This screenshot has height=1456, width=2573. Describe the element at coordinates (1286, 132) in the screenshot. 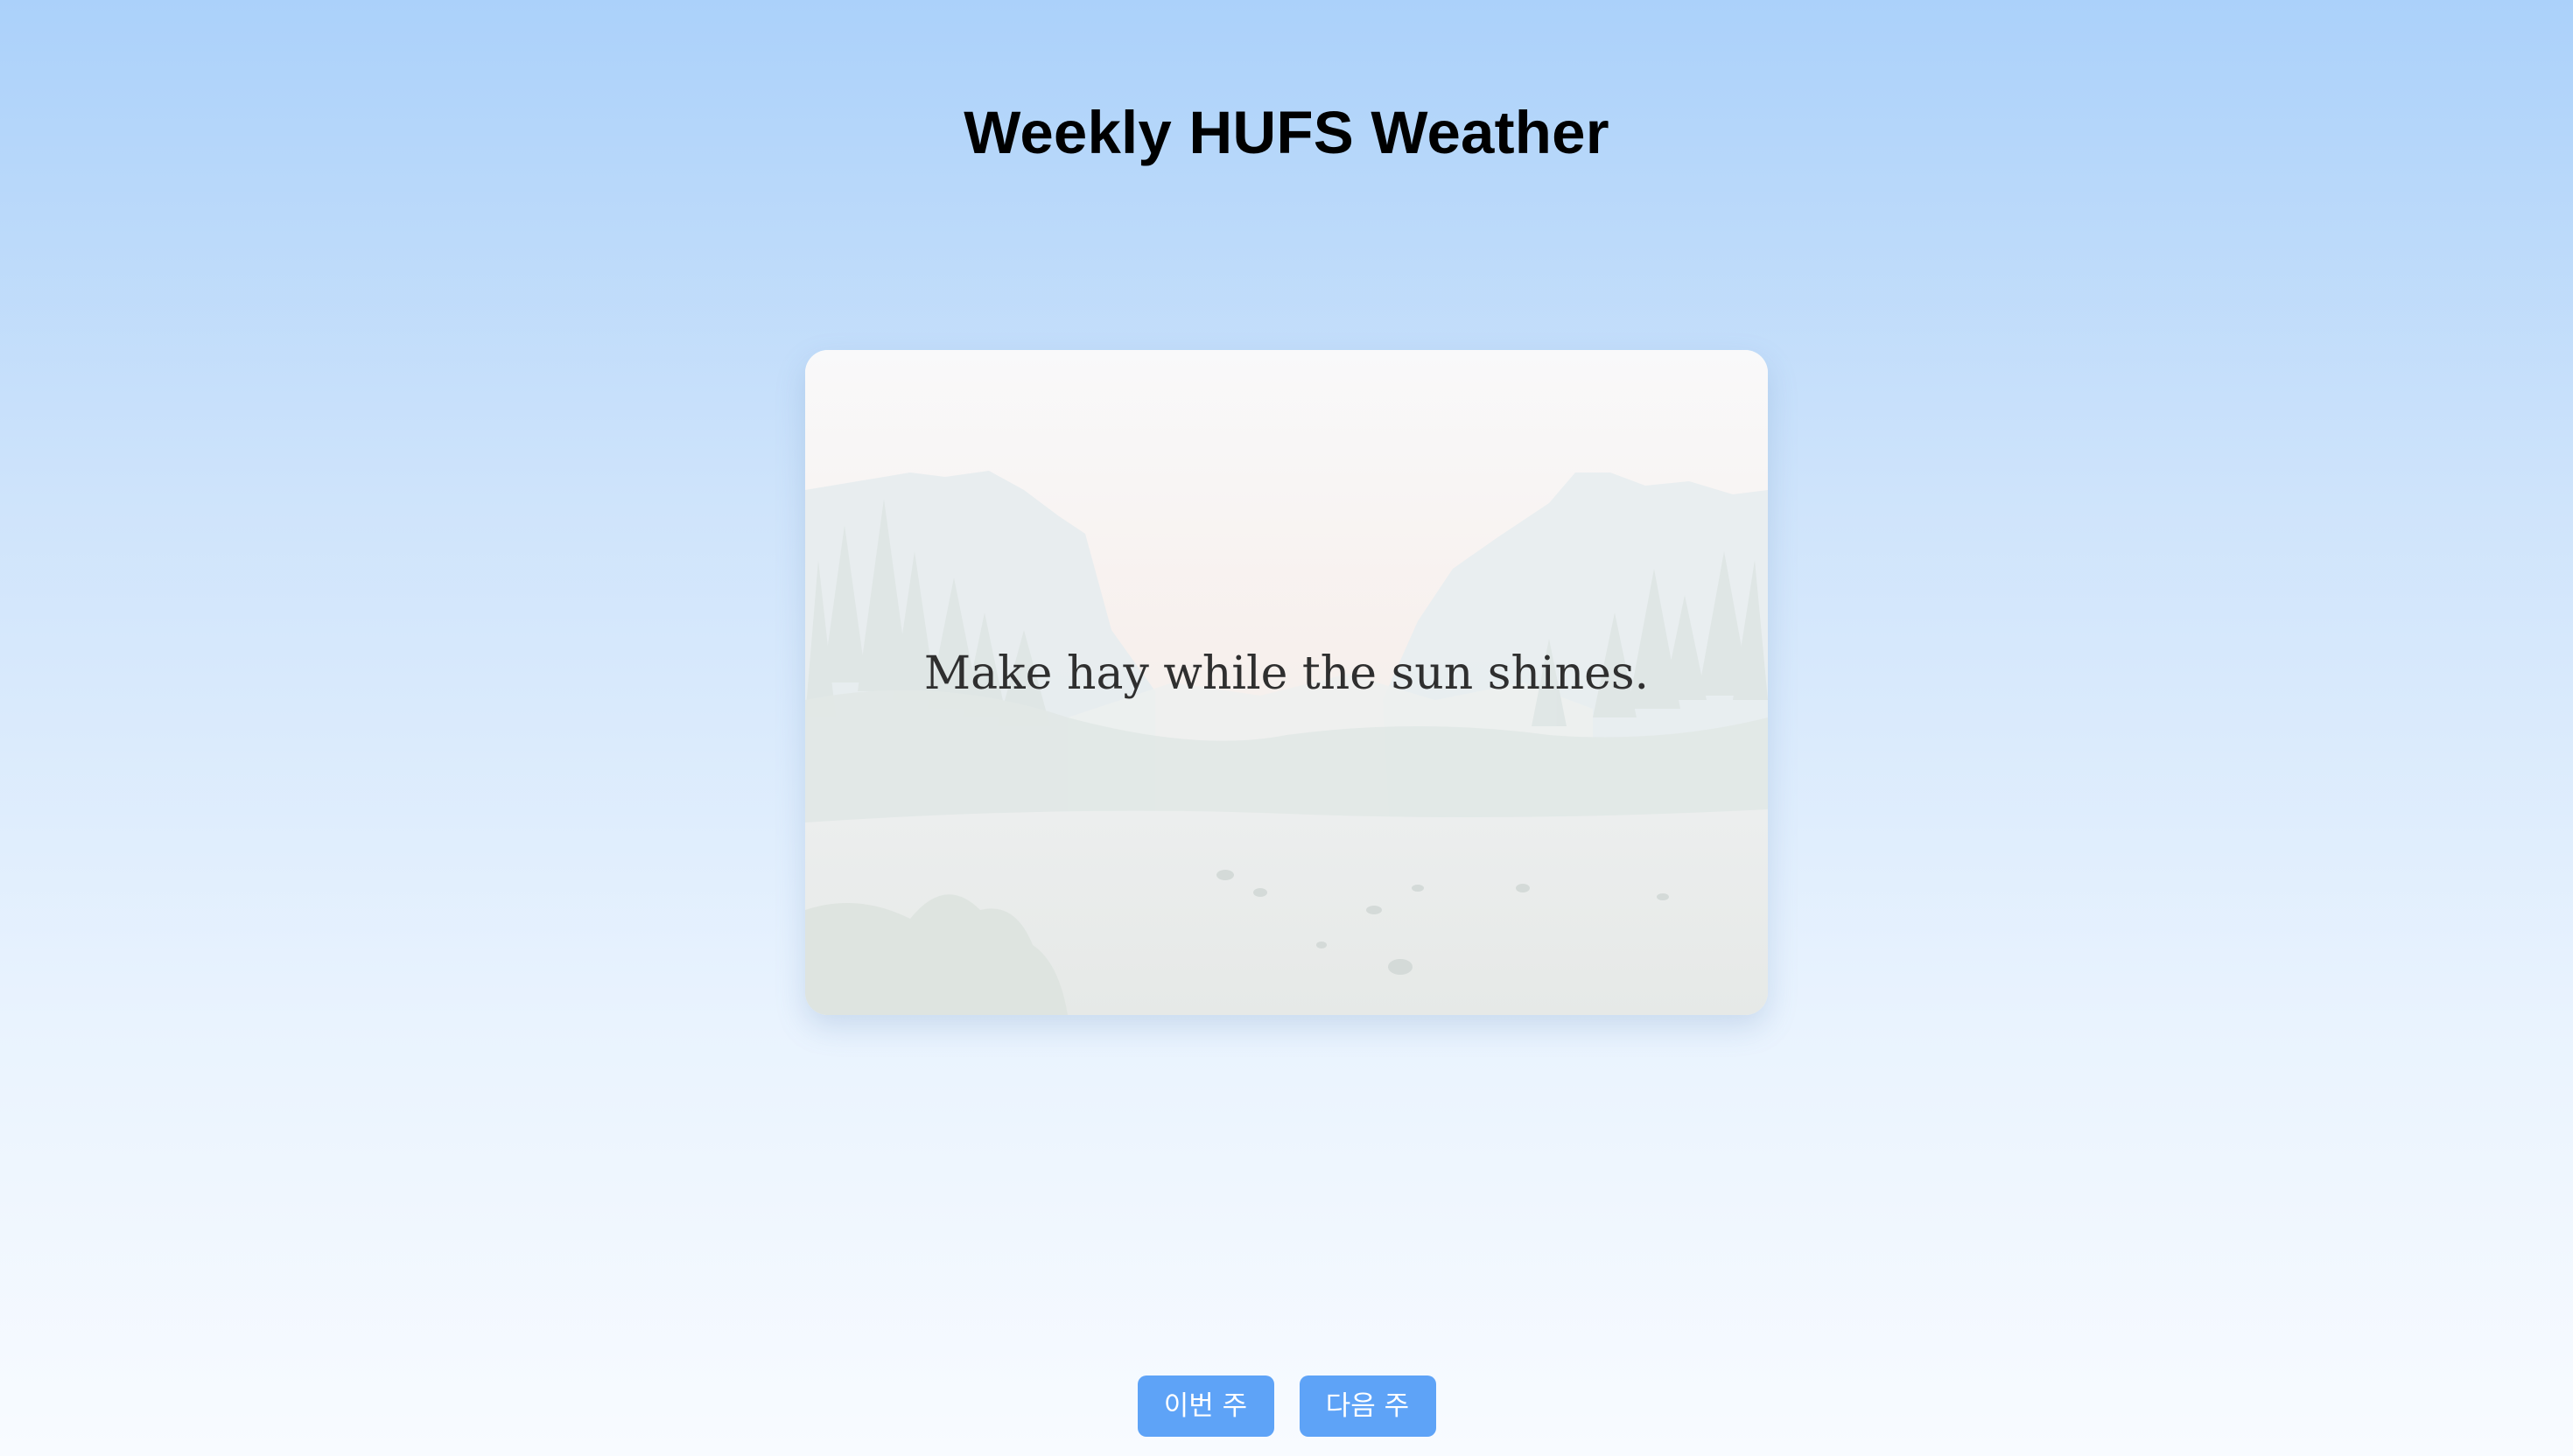

I see `page-title: Weekly HUFS Weather` at that location.